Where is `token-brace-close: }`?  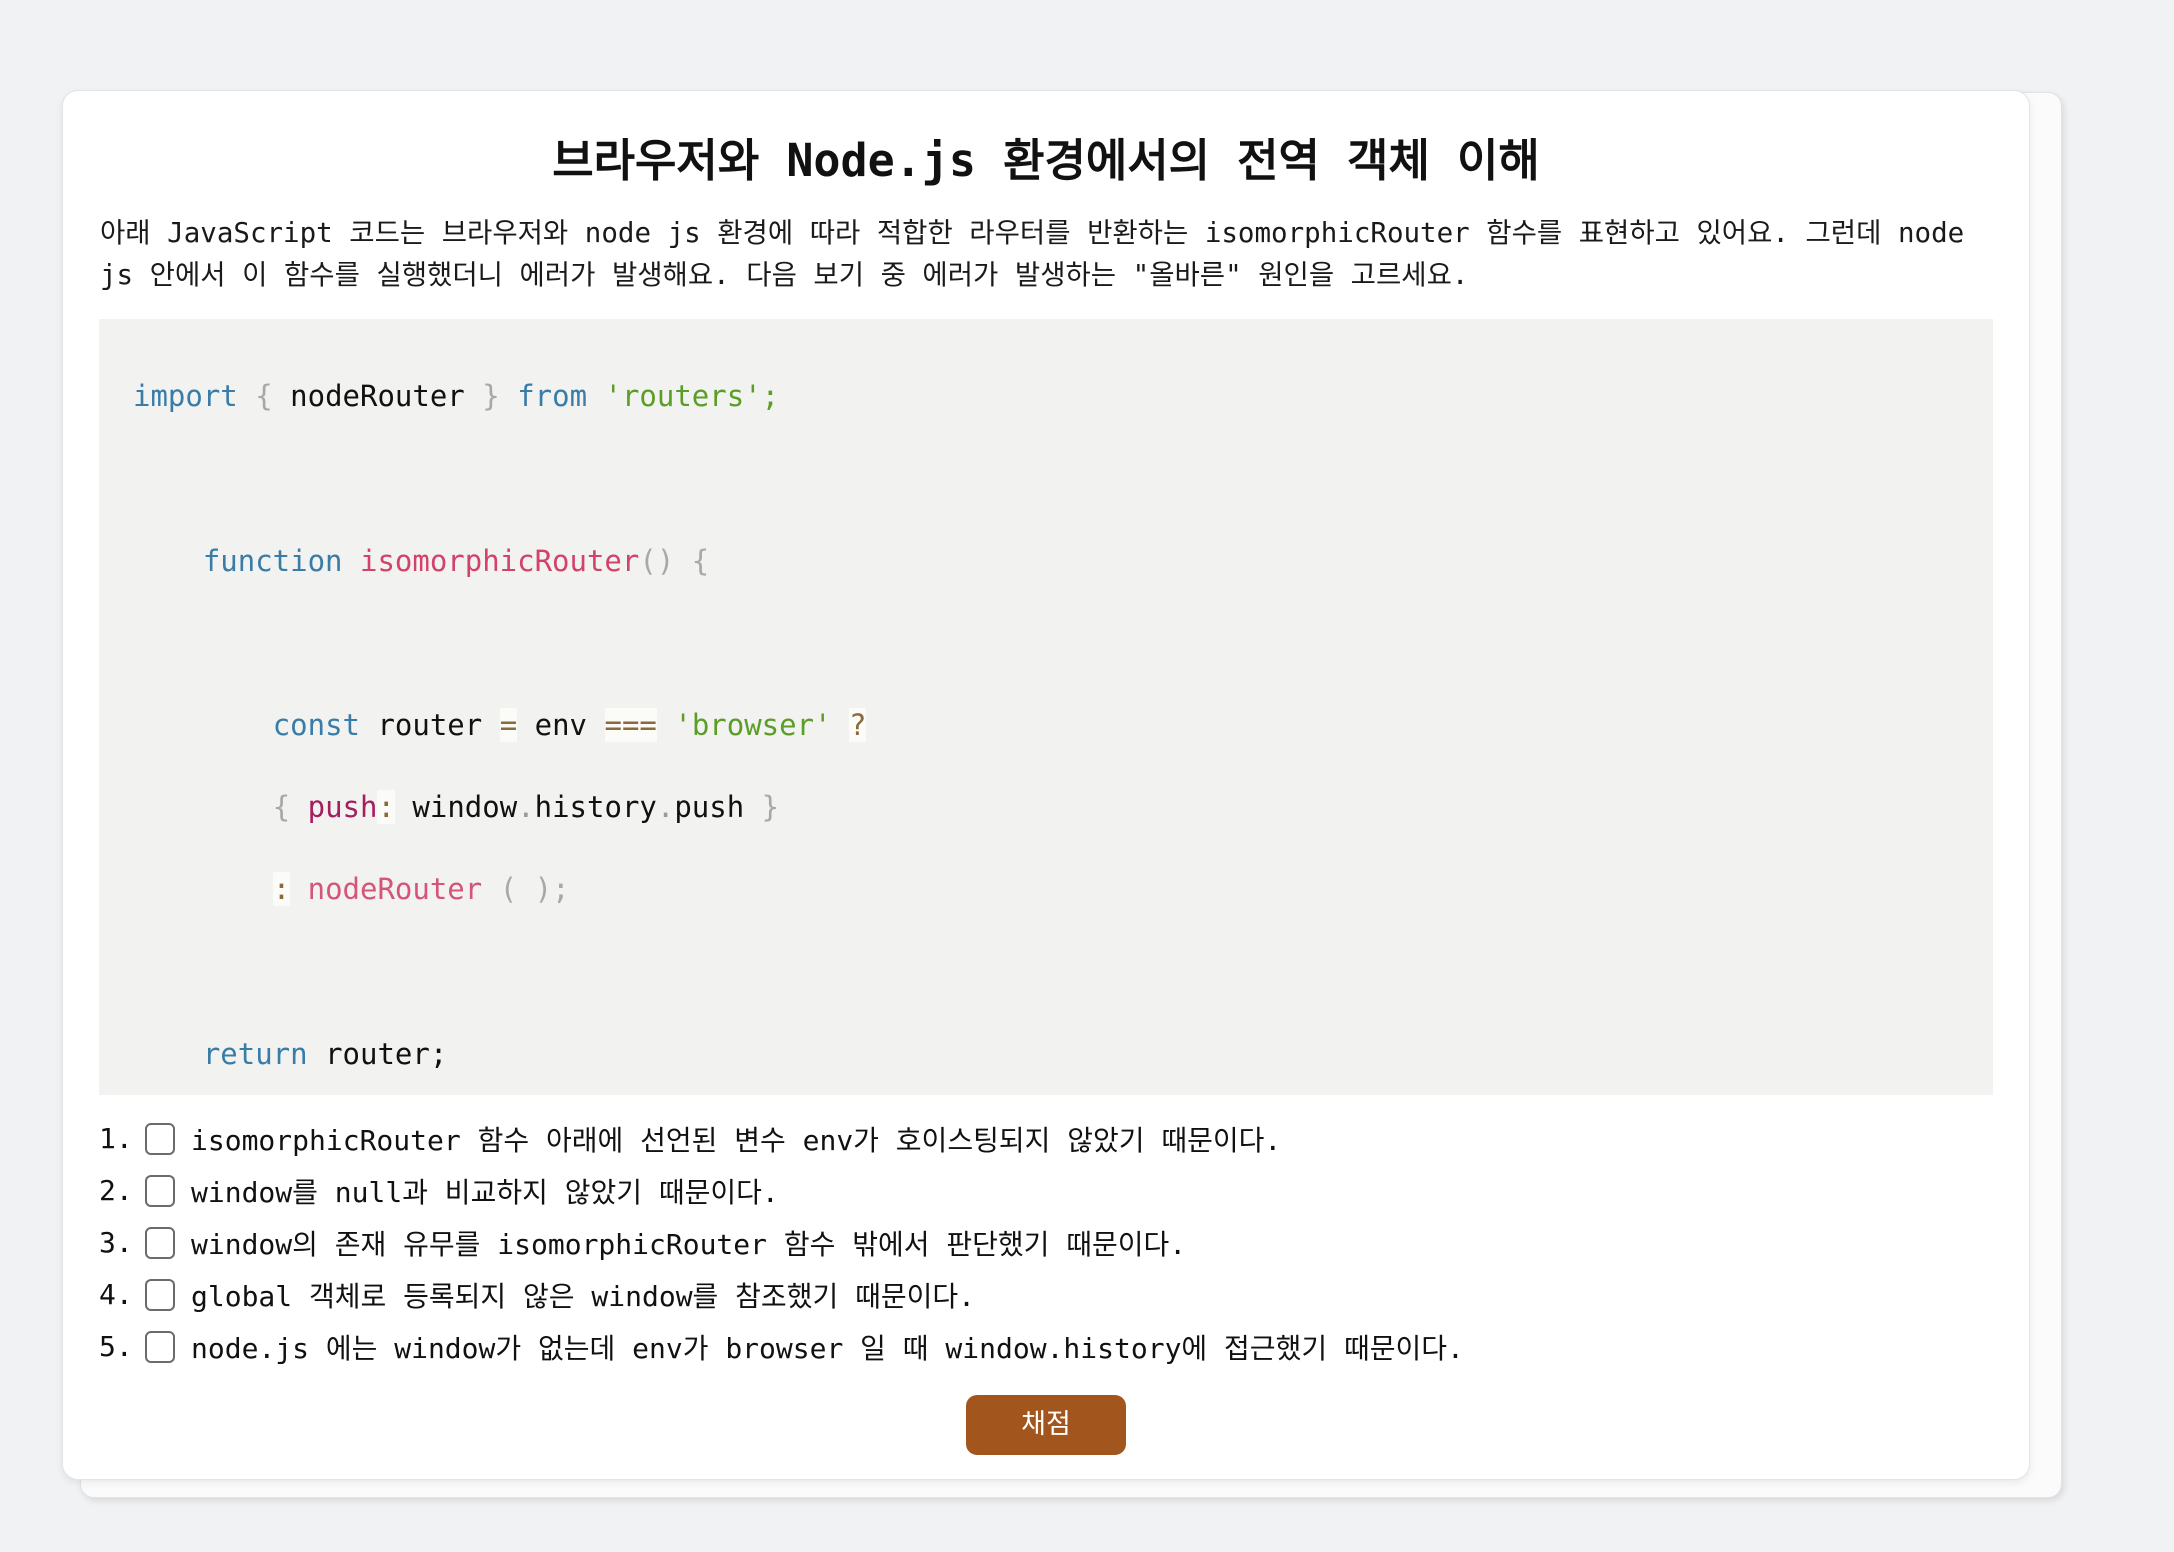
token-brace-close: } is located at coordinates (491, 396).